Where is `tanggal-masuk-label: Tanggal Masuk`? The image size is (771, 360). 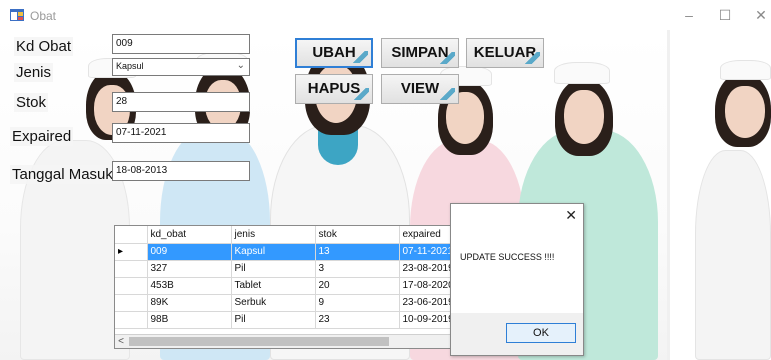 tanggal-masuk-label: Tanggal Masuk is located at coordinates (62, 174).